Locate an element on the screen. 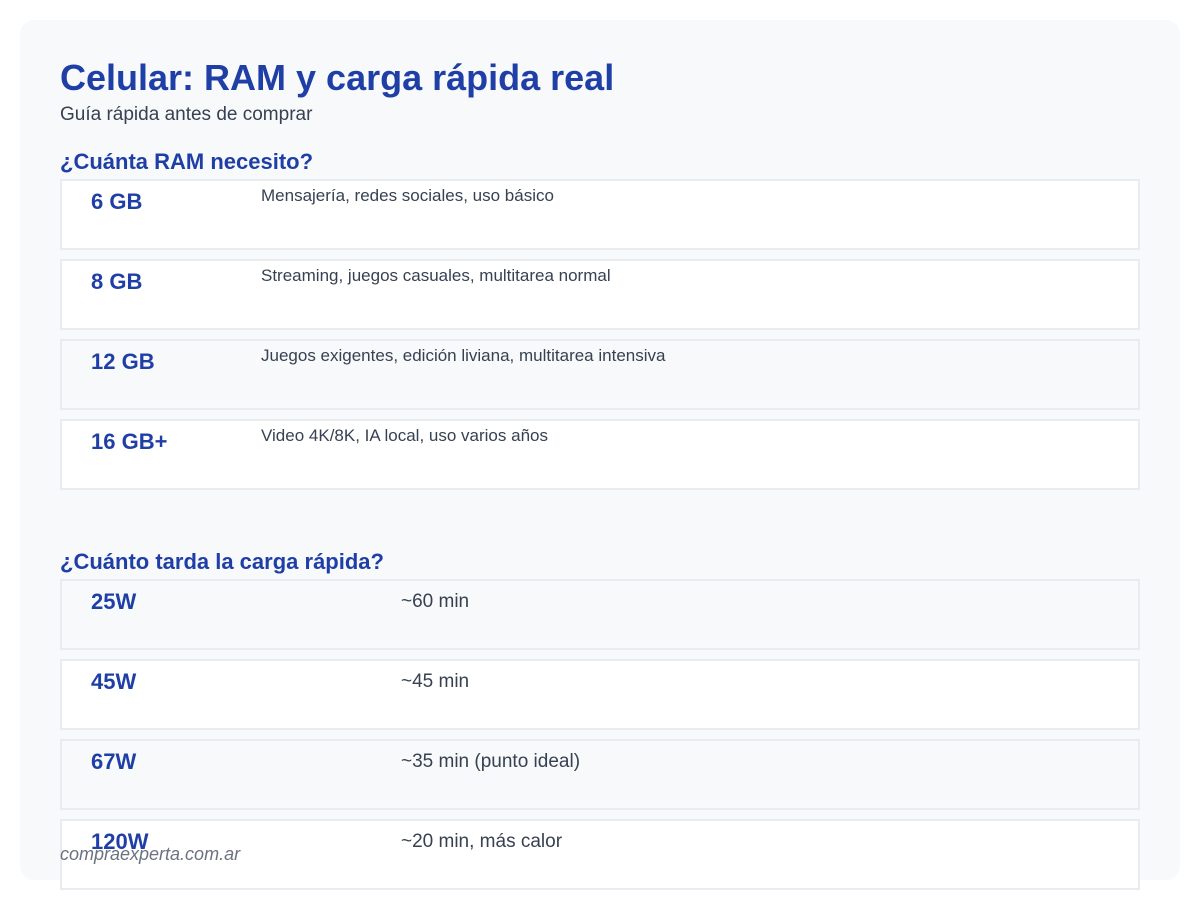 This screenshot has height=900, width=1200. charge-time: ~35 min (punto ideal) is located at coordinates (491, 761).